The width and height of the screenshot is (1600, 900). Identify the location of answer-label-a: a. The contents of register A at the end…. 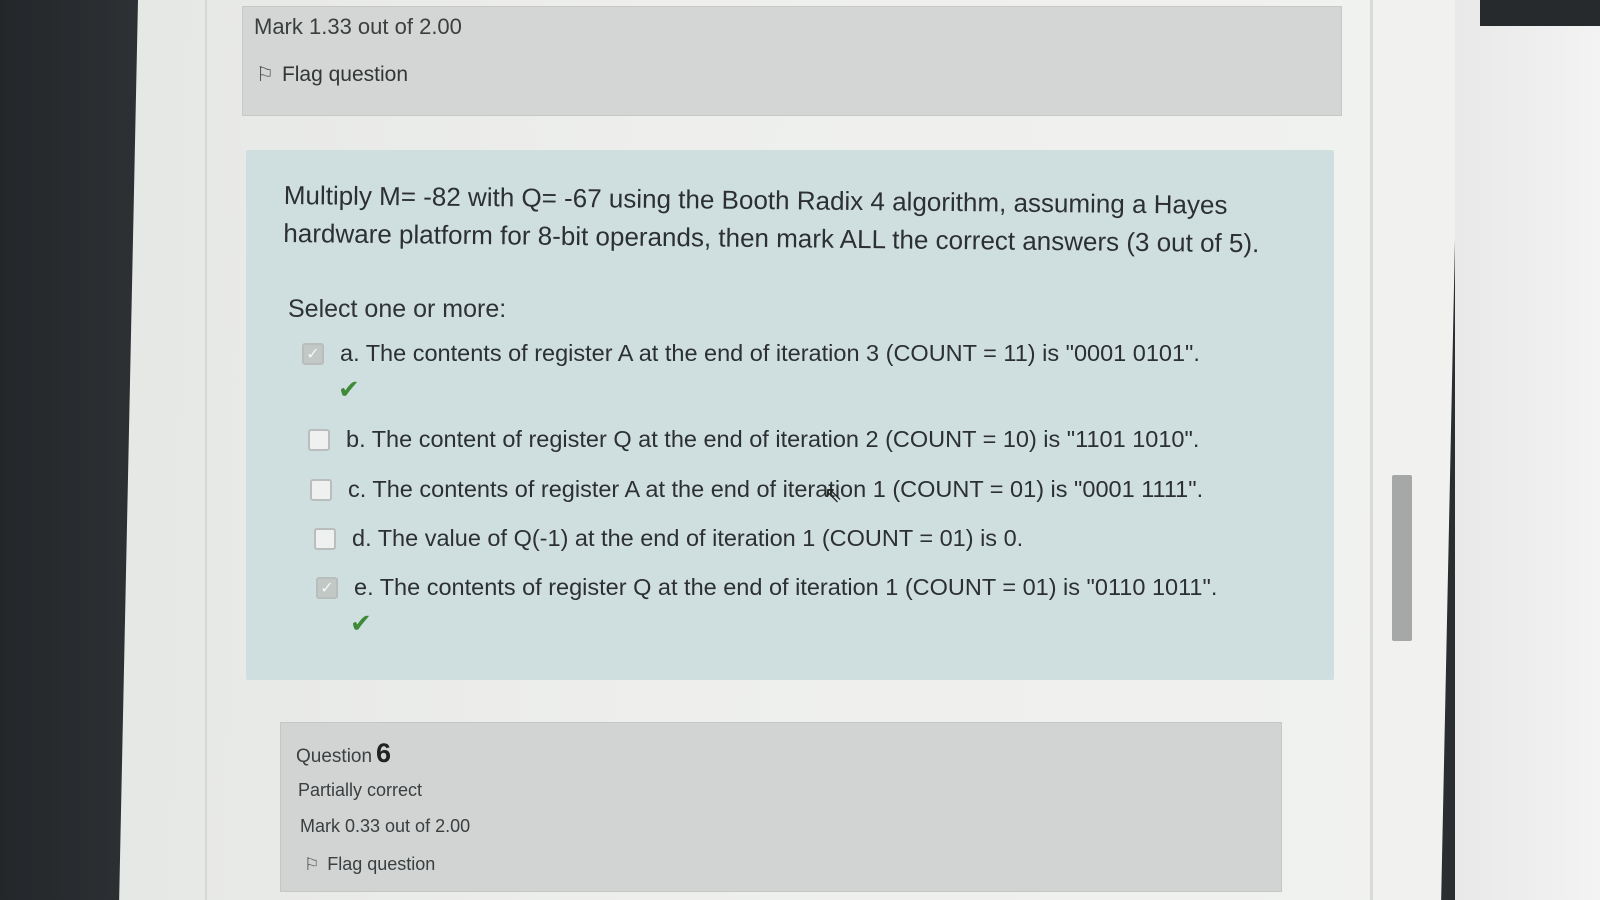
(770, 353).